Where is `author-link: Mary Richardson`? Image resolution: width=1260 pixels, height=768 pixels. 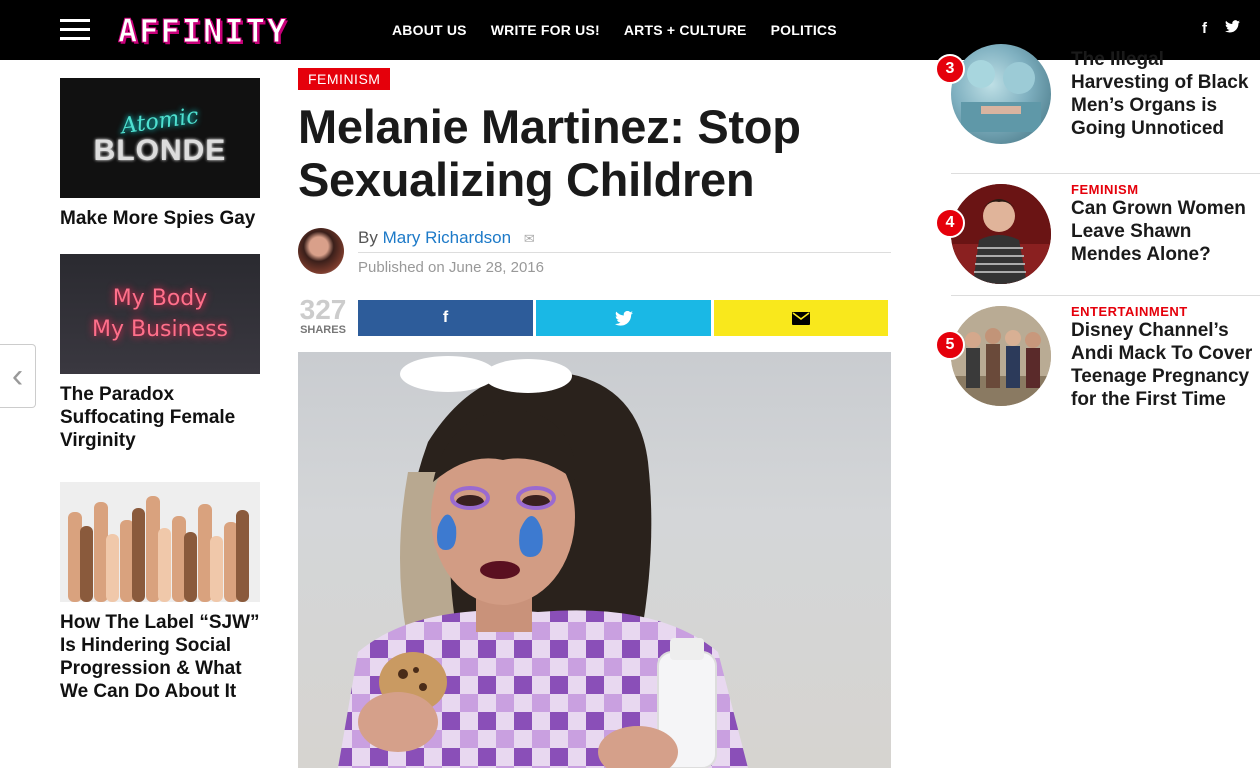 author-link: Mary Richardson is located at coordinates (447, 237).